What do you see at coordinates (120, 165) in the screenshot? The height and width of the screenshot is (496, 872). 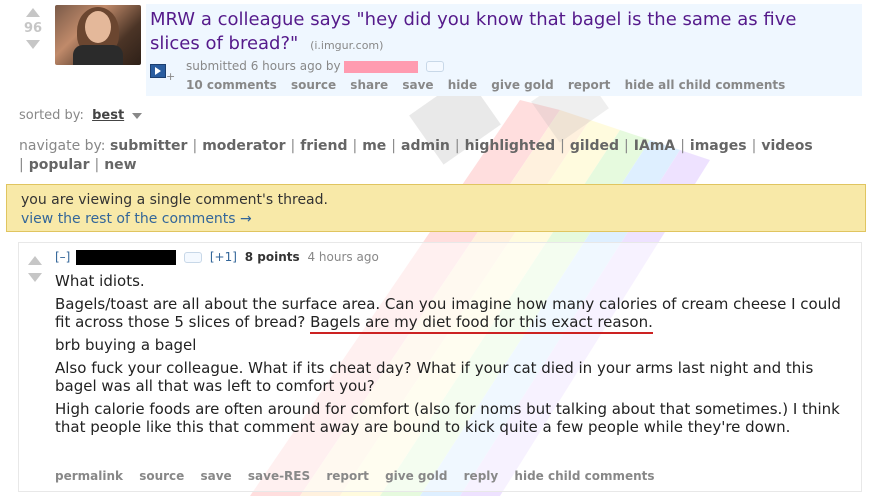 I see `nav-new: new` at bounding box center [120, 165].